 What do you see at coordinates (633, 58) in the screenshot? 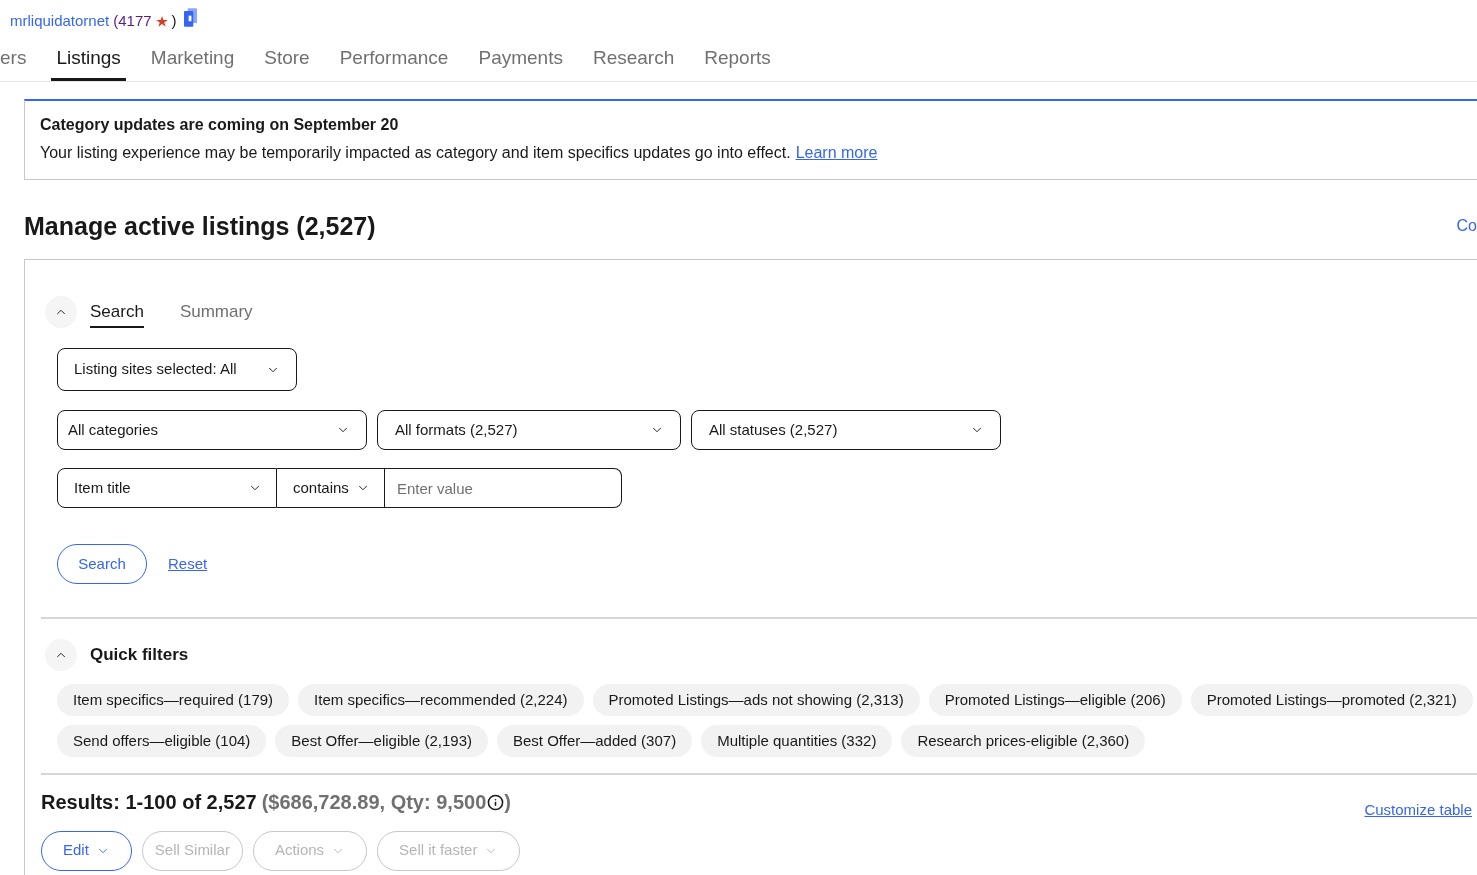
I see `nav-tab: Research` at bounding box center [633, 58].